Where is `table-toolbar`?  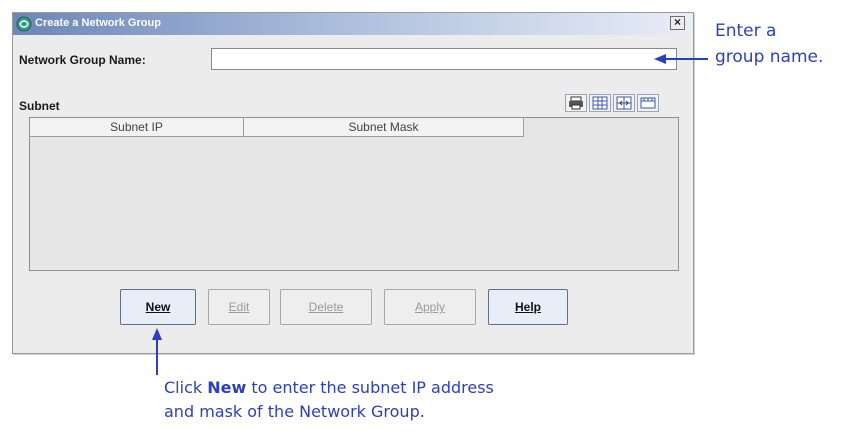 table-toolbar is located at coordinates (612, 103).